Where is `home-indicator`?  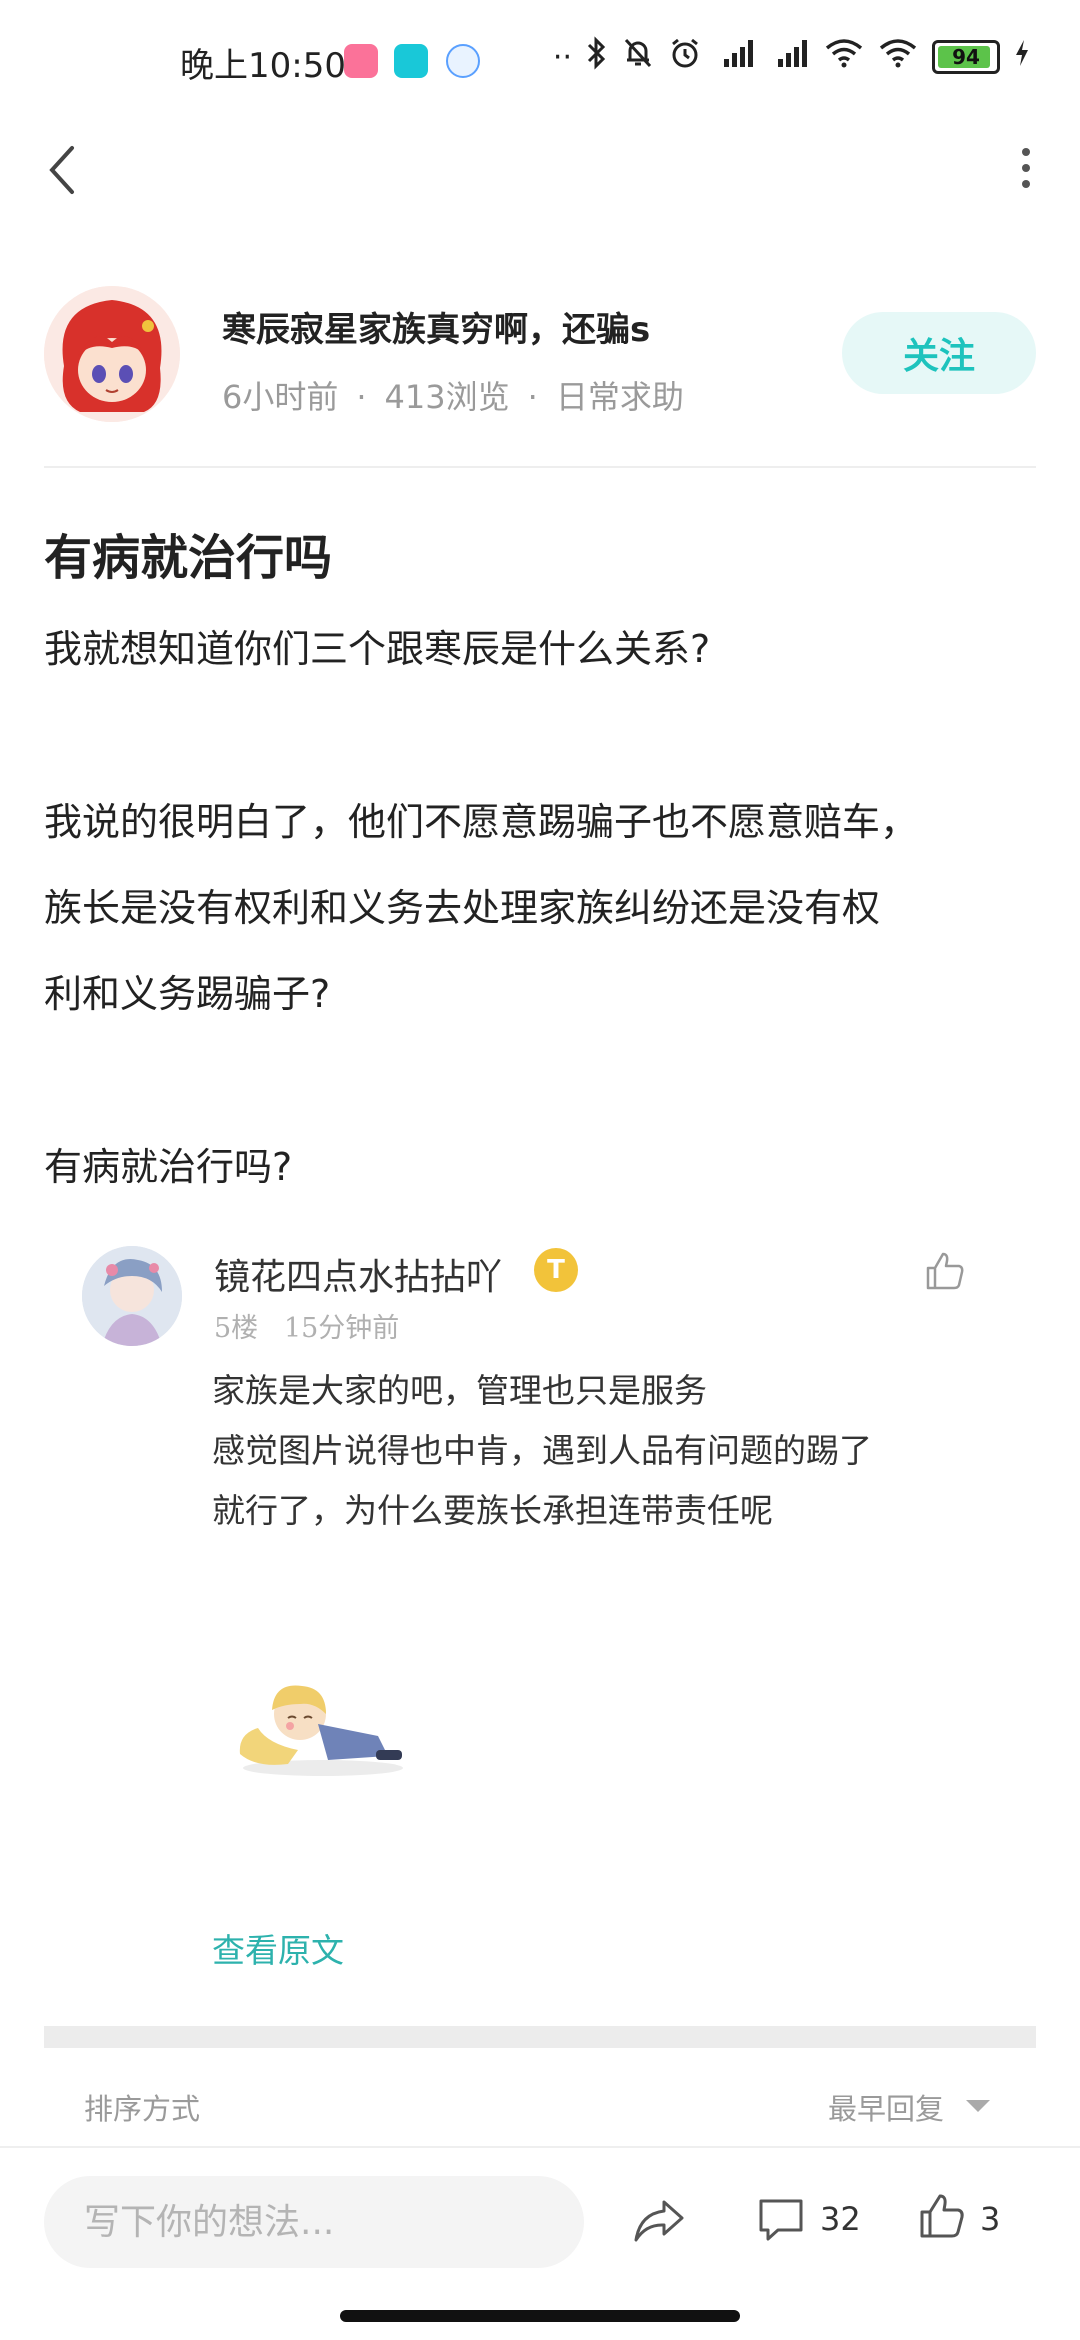
home-indicator is located at coordinates (540, 2316).